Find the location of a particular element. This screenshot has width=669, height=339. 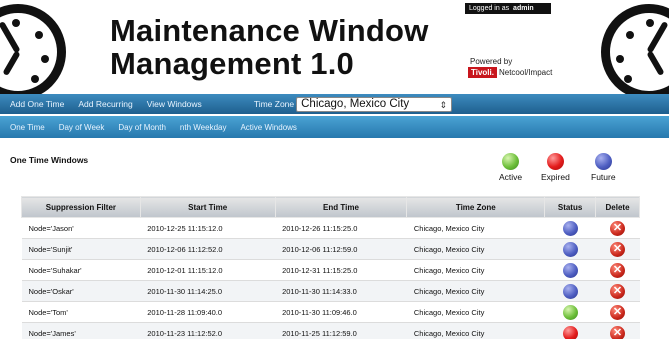

select-arrows-icon: ⇕ is located at coordinates (443, 104).